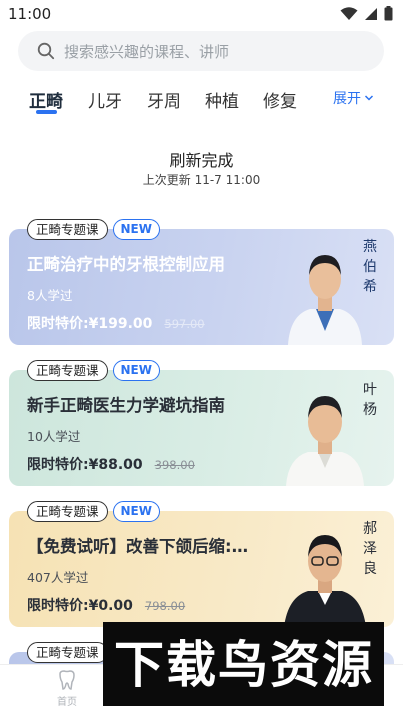 The height and width of the screenshot is (716, 403). Describe the element at coordinates (46, 112) in the screenshot. I see `active-tab-indicator` at that location.